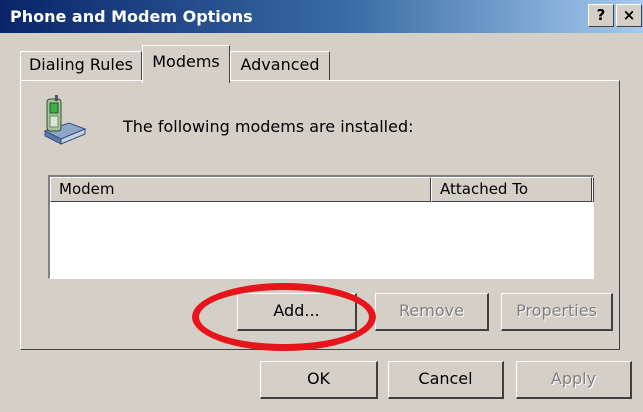 The image size is (643, 412). What do you see at coordinates (280, 65) in the screenshot?
I see `tab-advanced: Advanced` at bounding box center [280, 65].